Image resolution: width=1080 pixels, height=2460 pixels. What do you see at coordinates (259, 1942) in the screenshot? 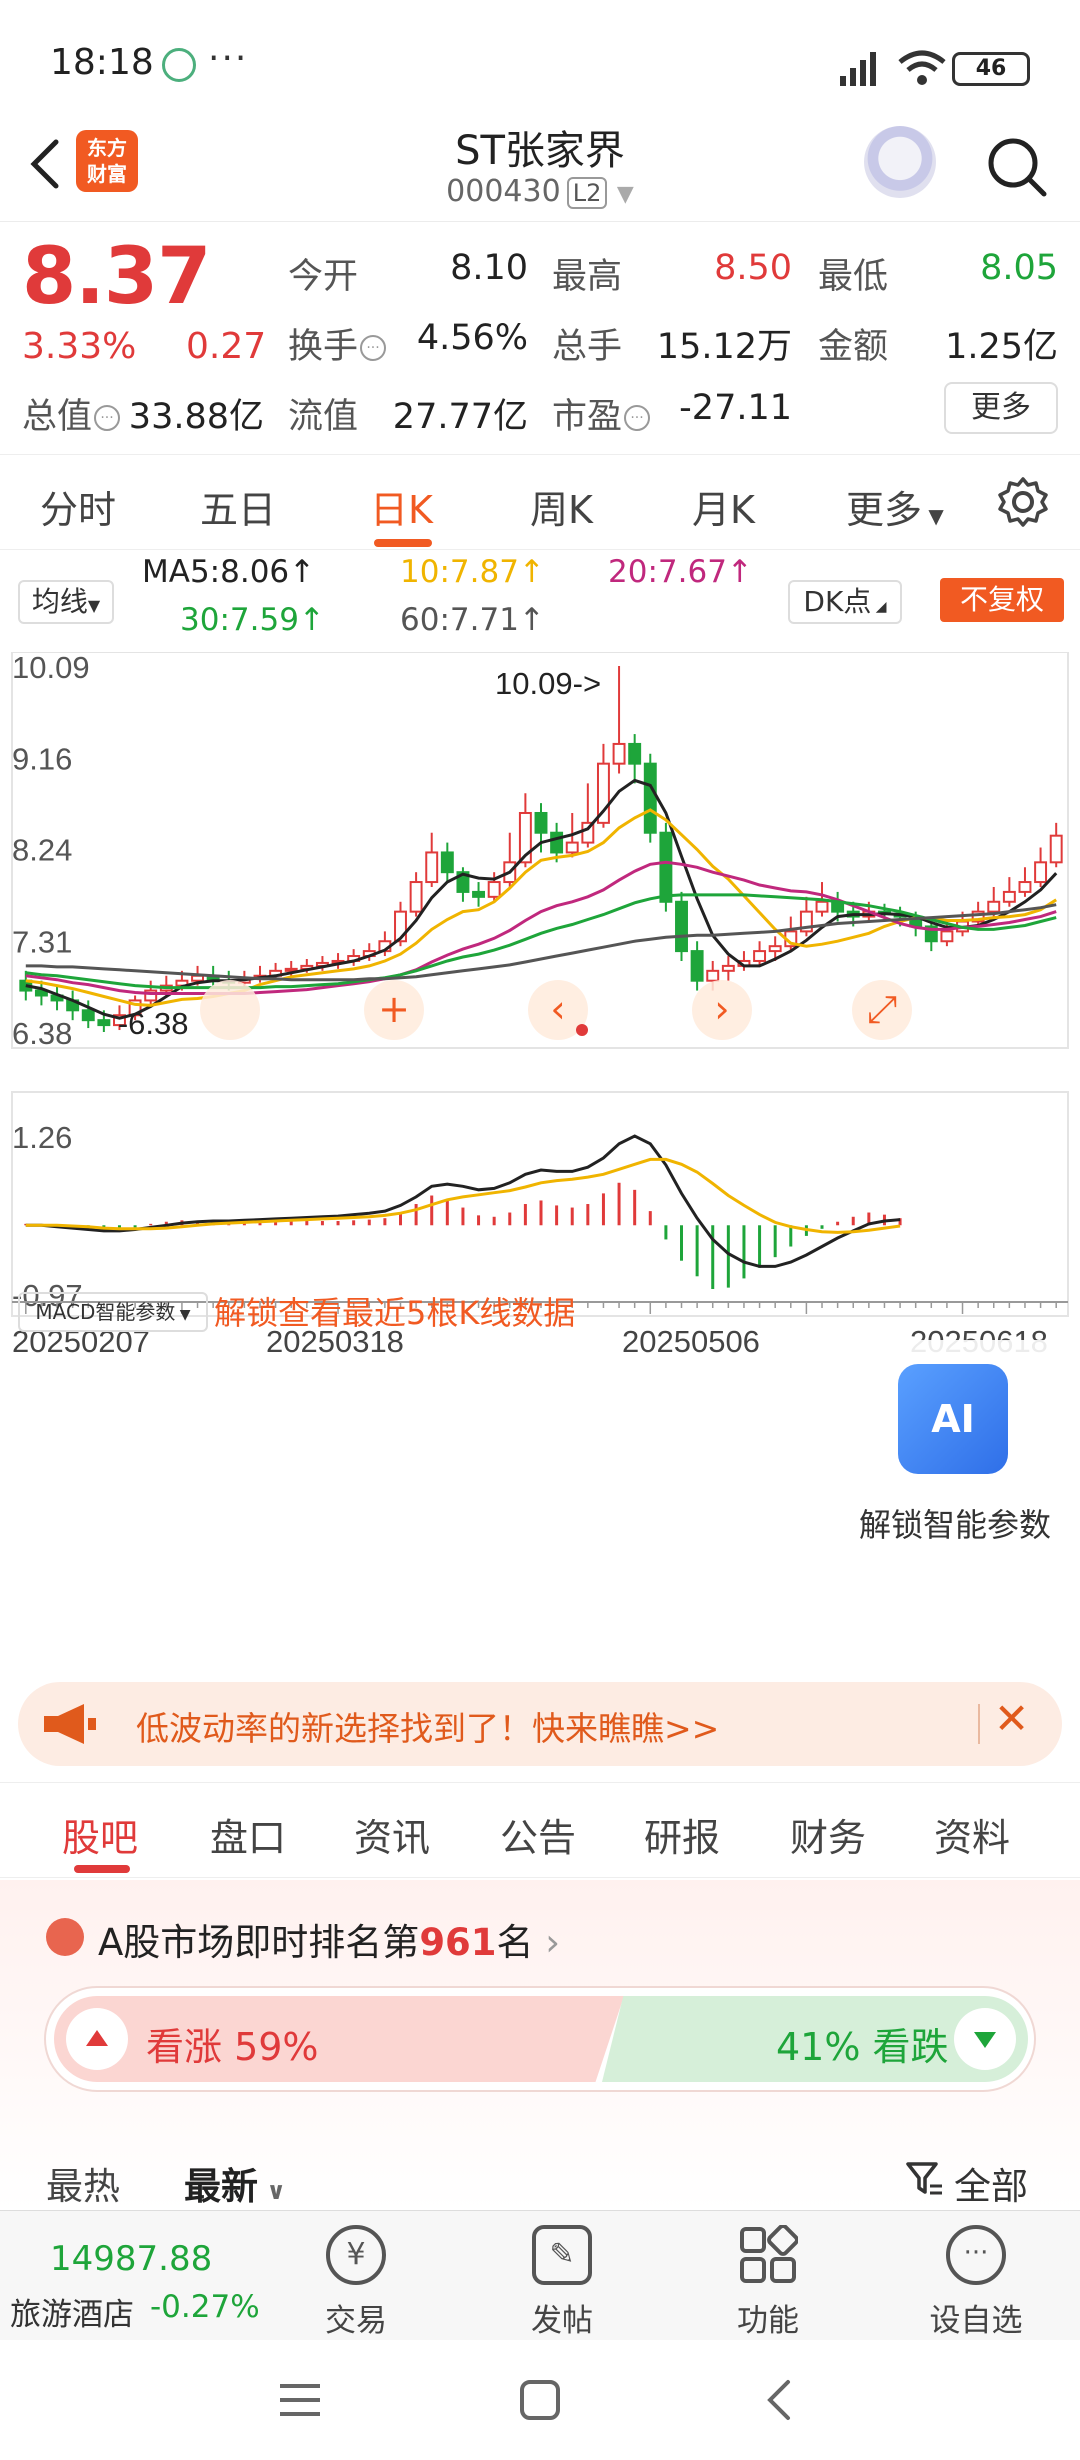
I see `ranking-prefix: A股市场即时排名第` at bounding box center [259, 1942].